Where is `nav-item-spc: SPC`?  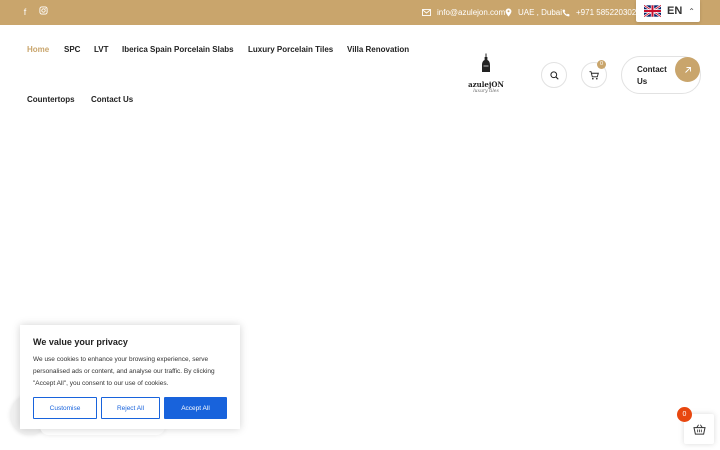 nav-item-spc: SPC is located at coordinates (72, 49).